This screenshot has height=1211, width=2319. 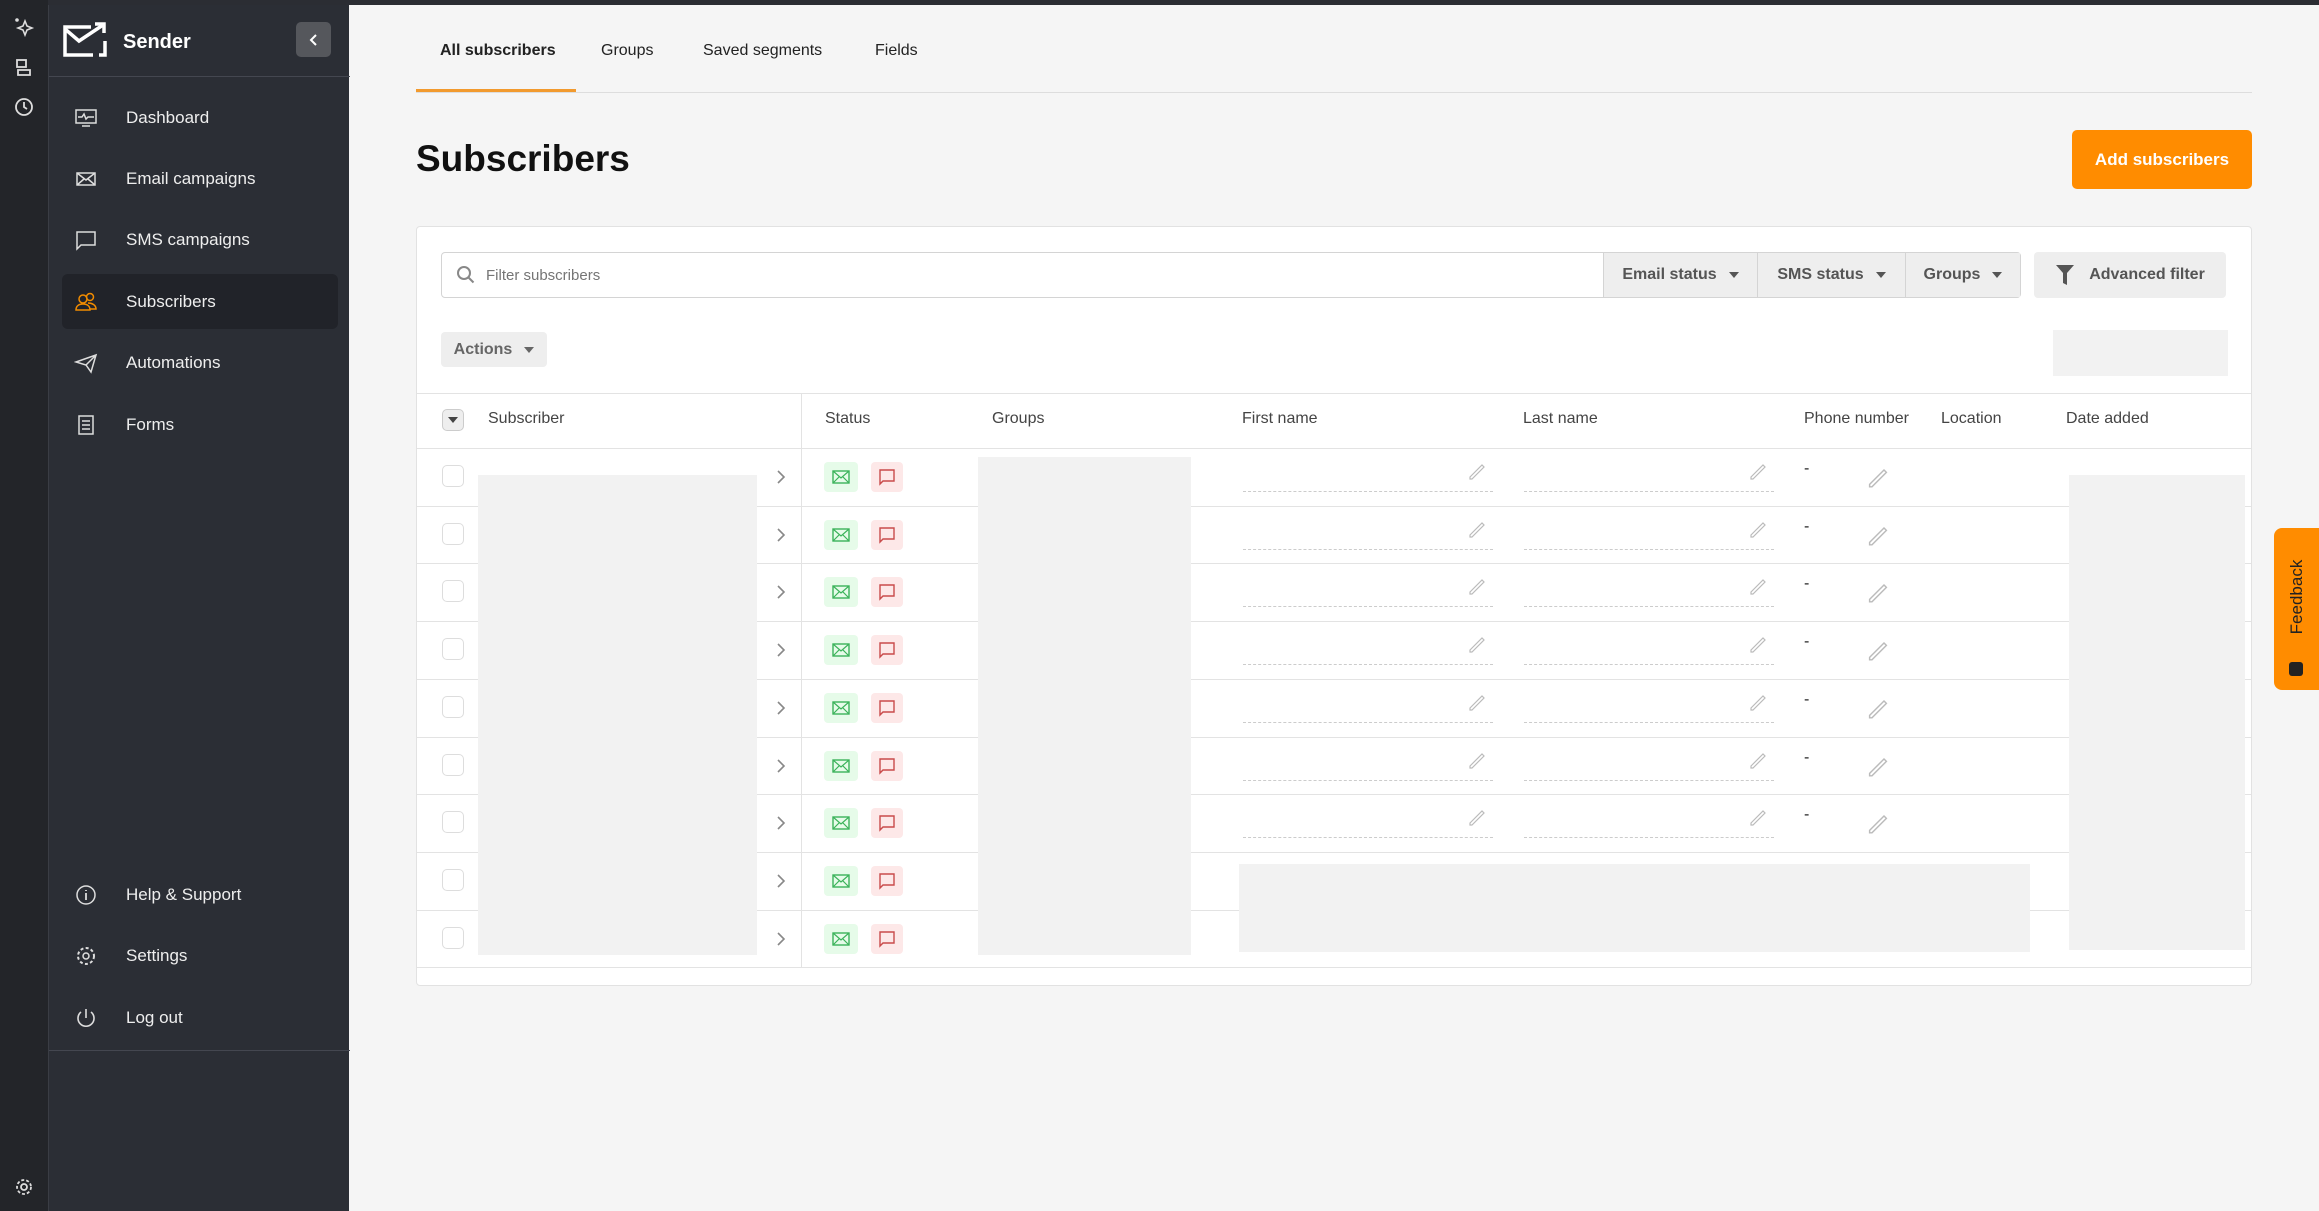 I want to click on collapse-sidebar-button, so click(x=313, y=39).